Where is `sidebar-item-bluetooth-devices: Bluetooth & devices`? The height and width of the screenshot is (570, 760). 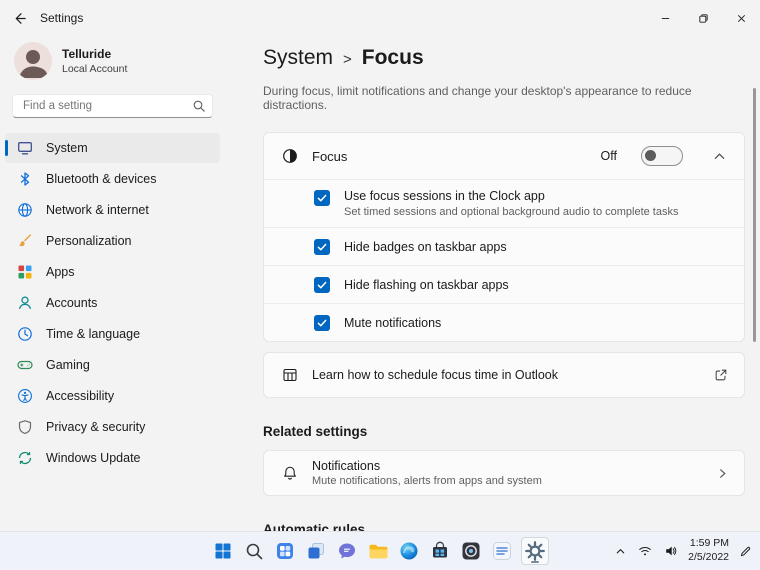
sidebar-item-bluetooth-devices: Bluetooth & devices is located at coordinates (112, 179).